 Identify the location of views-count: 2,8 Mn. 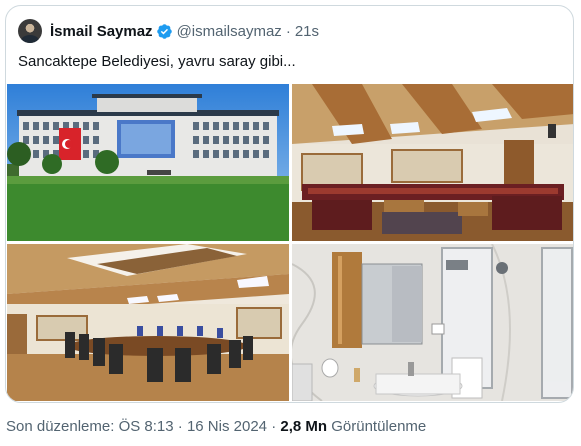
(304, 426).